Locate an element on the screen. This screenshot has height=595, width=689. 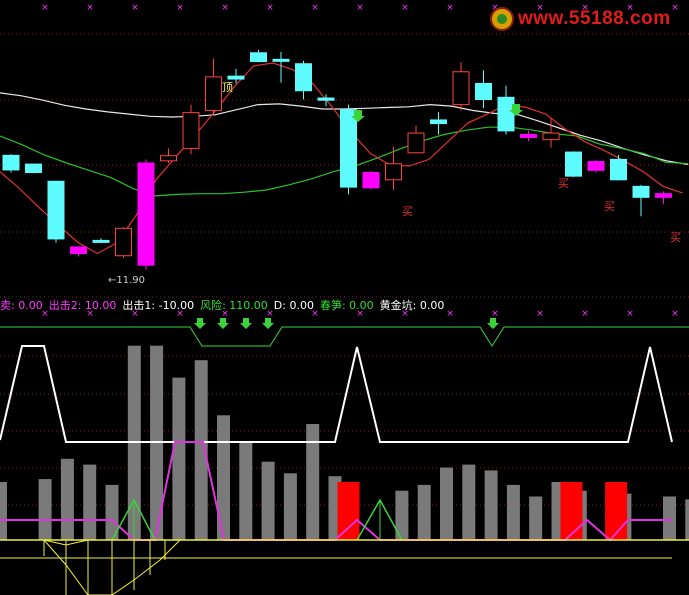
site-watermark: www.55188.com is located at coordinates (588, 20).